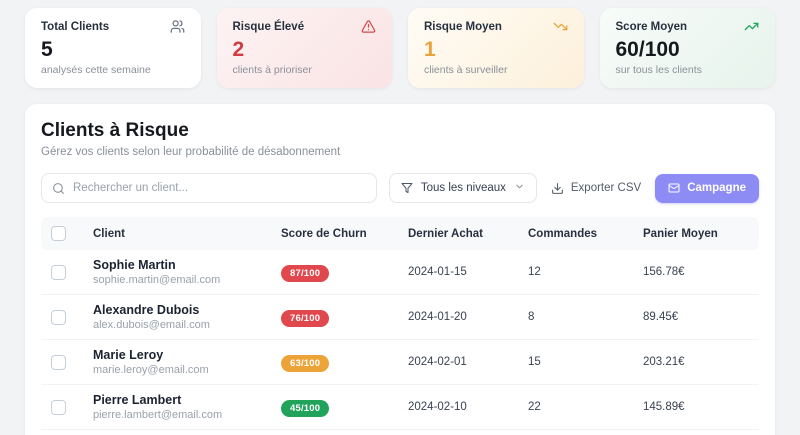 The width and height of the screenshot is (800, 435). I want to click on client-name: Marie Leroy, so click(128, 355).